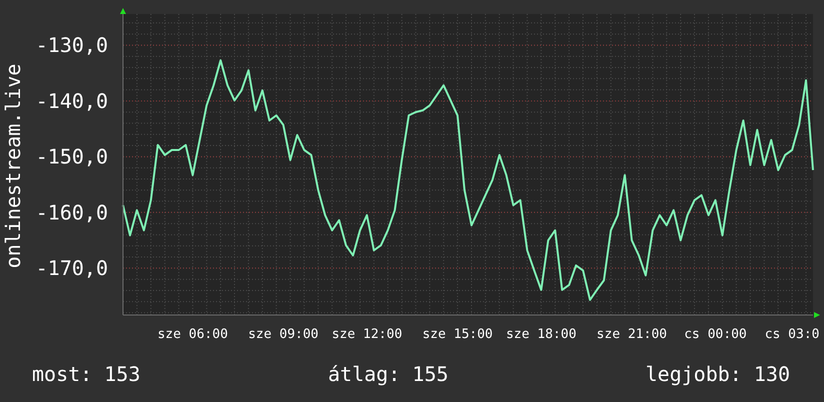  Describe the element at coordinates (367, 334) in the screenshot. I see `x-tick-label: sze 12:00` at that location.